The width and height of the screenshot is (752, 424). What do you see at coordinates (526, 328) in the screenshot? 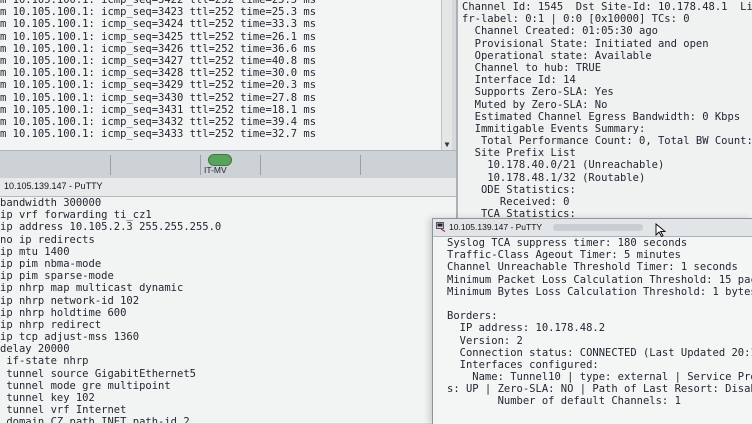
I see `terminal-line: IP address: 10.178.48.2` at bounding box center [526, 328].